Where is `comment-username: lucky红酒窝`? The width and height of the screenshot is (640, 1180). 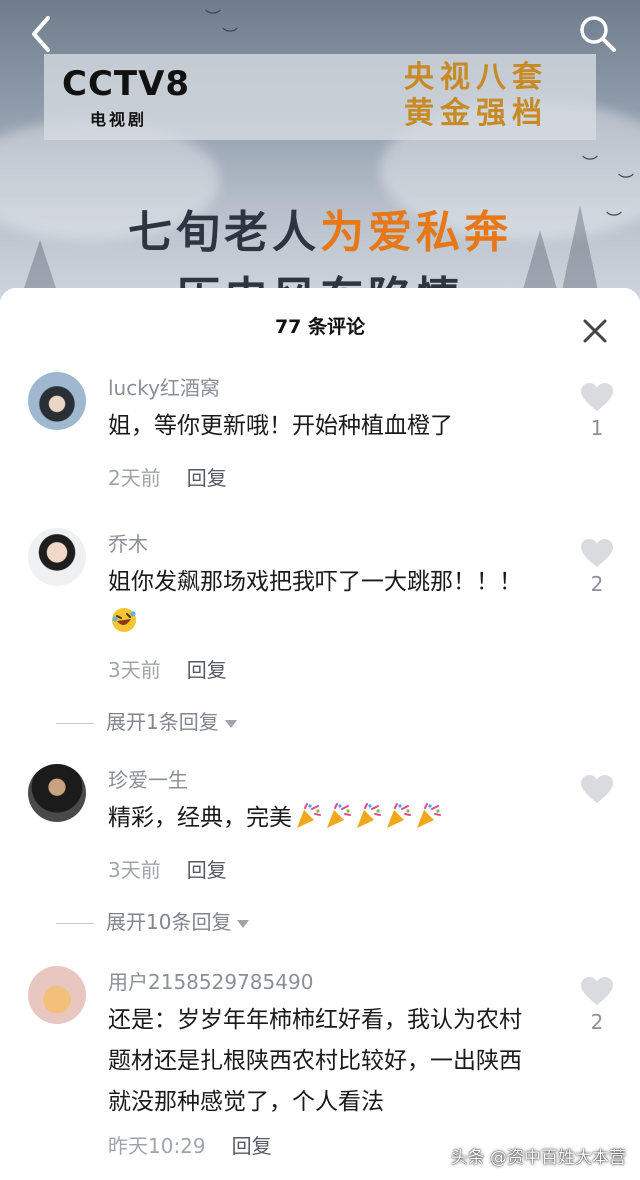 comment-username: lucky红酒窝 is located at coordinates (164, 386).